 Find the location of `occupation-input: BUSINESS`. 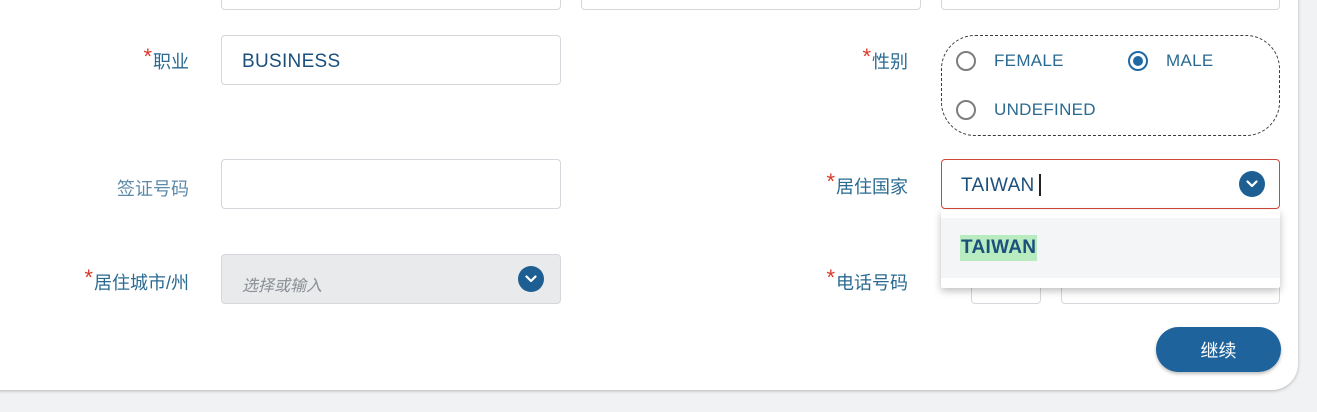

occupation-input: BUSINESS is located at coordinates (391, 60).